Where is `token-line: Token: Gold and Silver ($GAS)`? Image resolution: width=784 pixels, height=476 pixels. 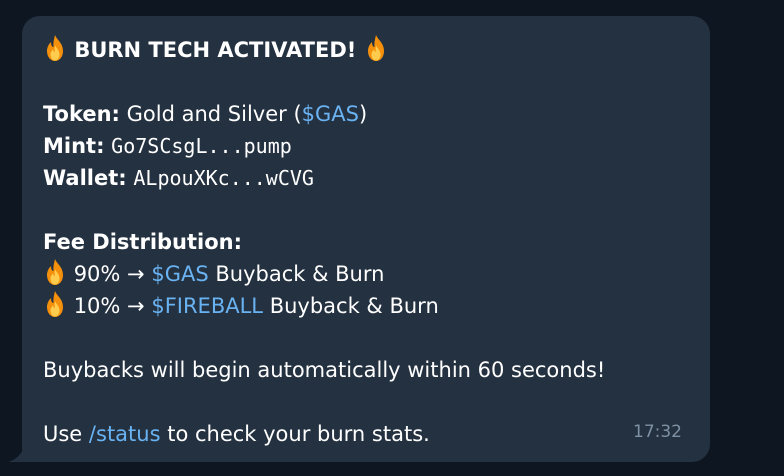 token-line: Token: Gold and Silver ($GAS) is located at coordinates (365, 114).